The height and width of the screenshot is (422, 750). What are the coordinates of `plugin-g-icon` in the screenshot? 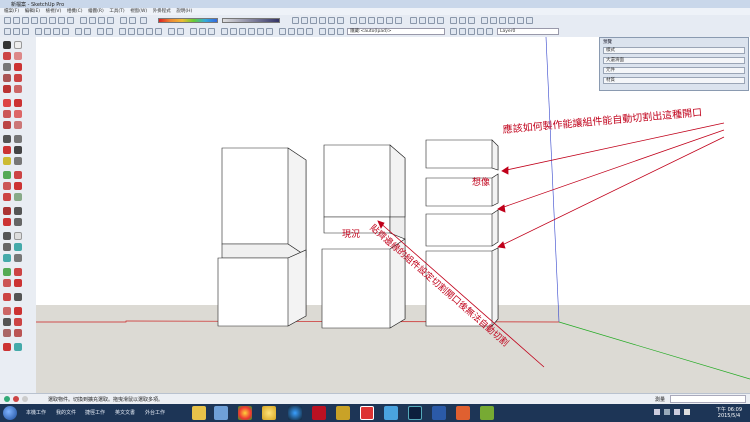 It's located at (7, 283).